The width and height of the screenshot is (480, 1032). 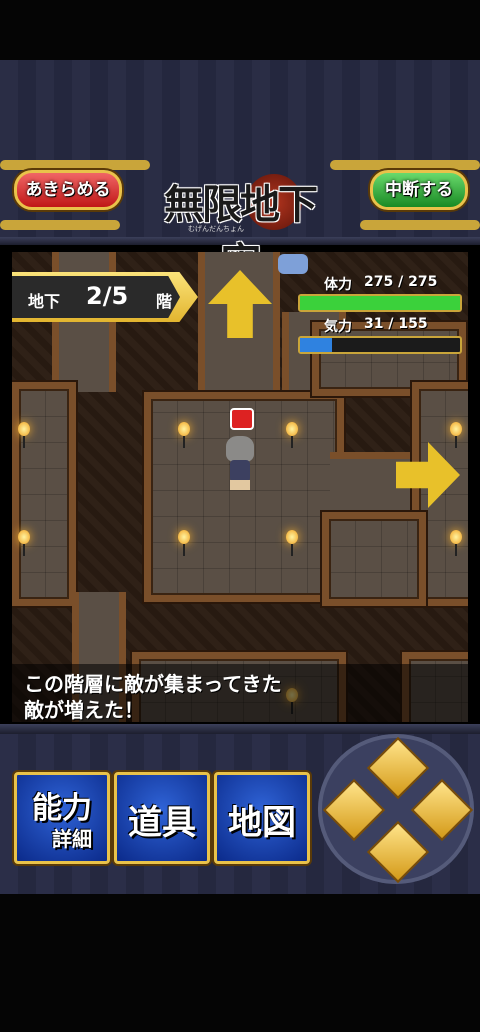 What do you see at coordinates (374, 559) in the screenshot?
I see `room-southeast` at bounding box center [374, 559].